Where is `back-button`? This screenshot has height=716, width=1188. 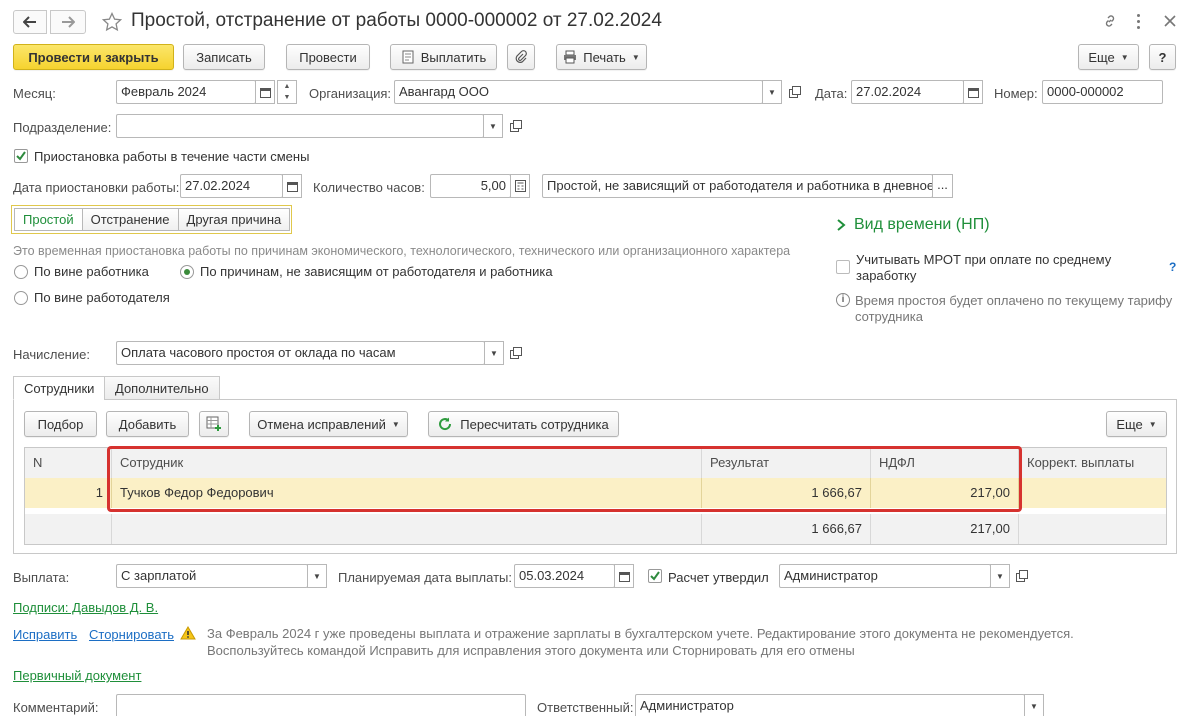
back-button is located at coordinates (30, 22).